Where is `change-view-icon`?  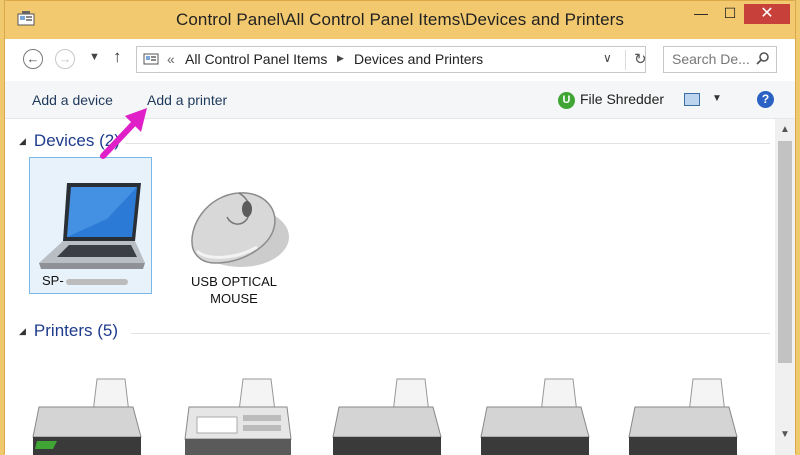
change-view-icon is located at coordinates (692, 99).